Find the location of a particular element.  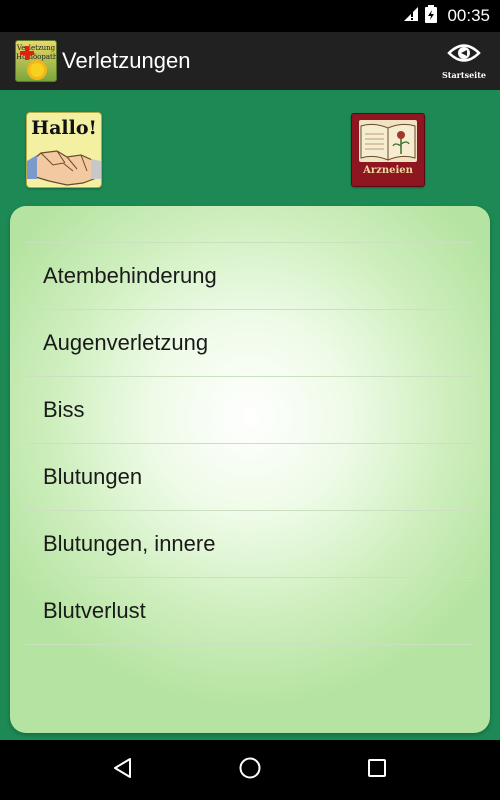

navigation-bar is located at coordinates (250, 770).